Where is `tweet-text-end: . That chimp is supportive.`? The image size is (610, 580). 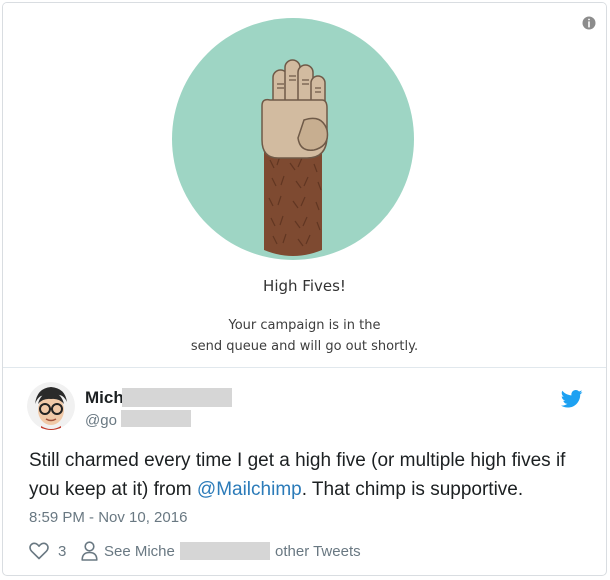 tweet-text-end: . That chimp is supportive. is located at coordinates (412, 489).